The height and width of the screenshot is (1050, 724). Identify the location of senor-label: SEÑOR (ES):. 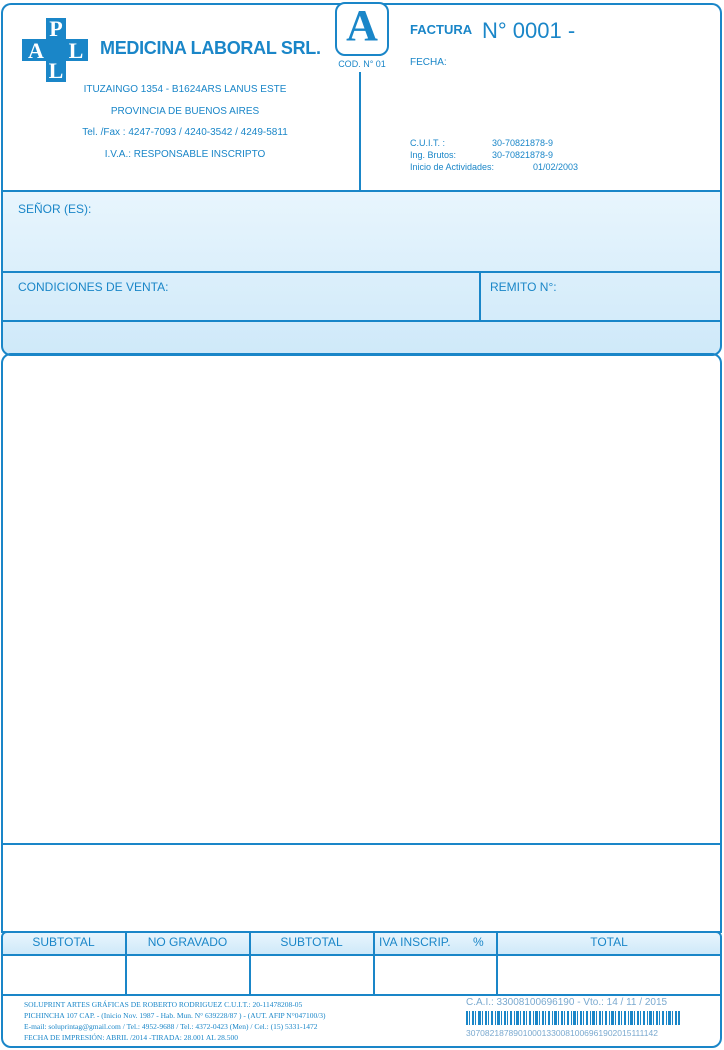
(55, 209).